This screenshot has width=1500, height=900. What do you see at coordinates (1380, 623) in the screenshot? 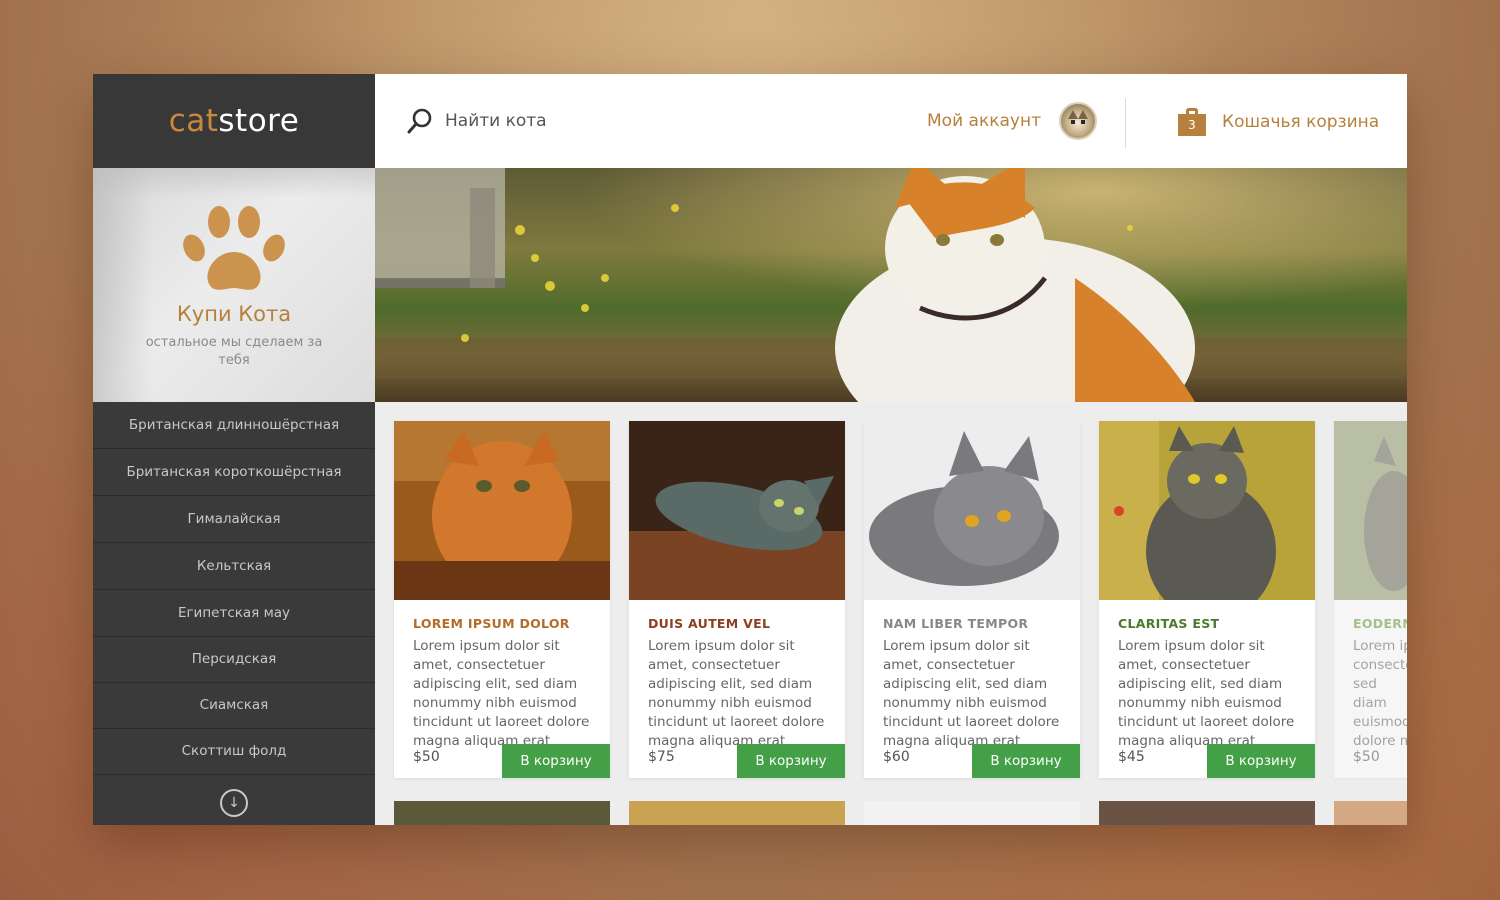
I see `product-title: EODERN` at bounding box center [1380, 623].